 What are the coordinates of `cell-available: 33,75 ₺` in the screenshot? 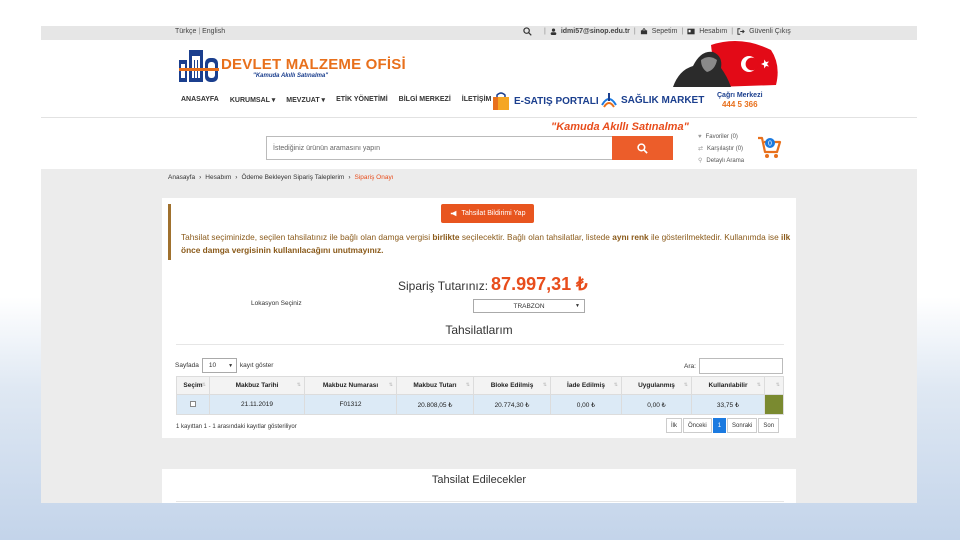 It's located at (728, 404).